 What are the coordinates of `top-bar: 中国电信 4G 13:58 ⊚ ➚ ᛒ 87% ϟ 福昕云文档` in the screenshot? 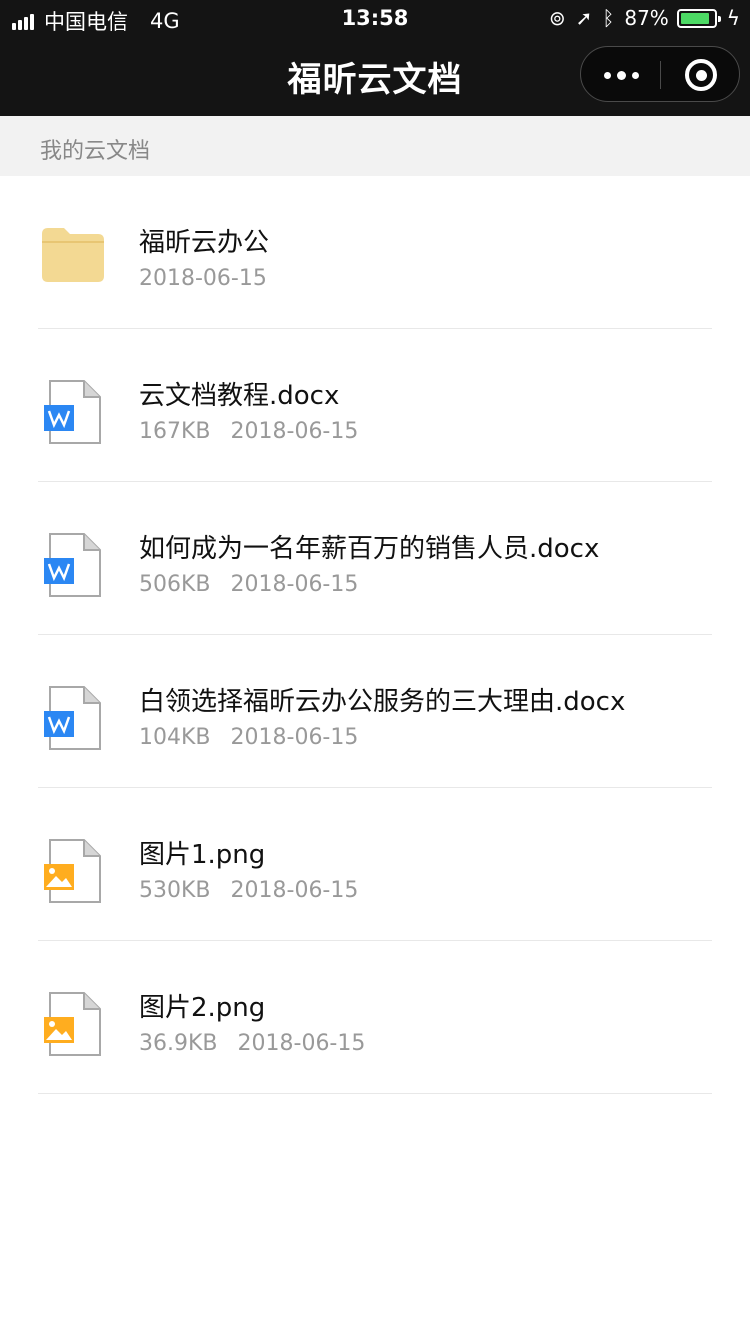 It's located at (375, 58).